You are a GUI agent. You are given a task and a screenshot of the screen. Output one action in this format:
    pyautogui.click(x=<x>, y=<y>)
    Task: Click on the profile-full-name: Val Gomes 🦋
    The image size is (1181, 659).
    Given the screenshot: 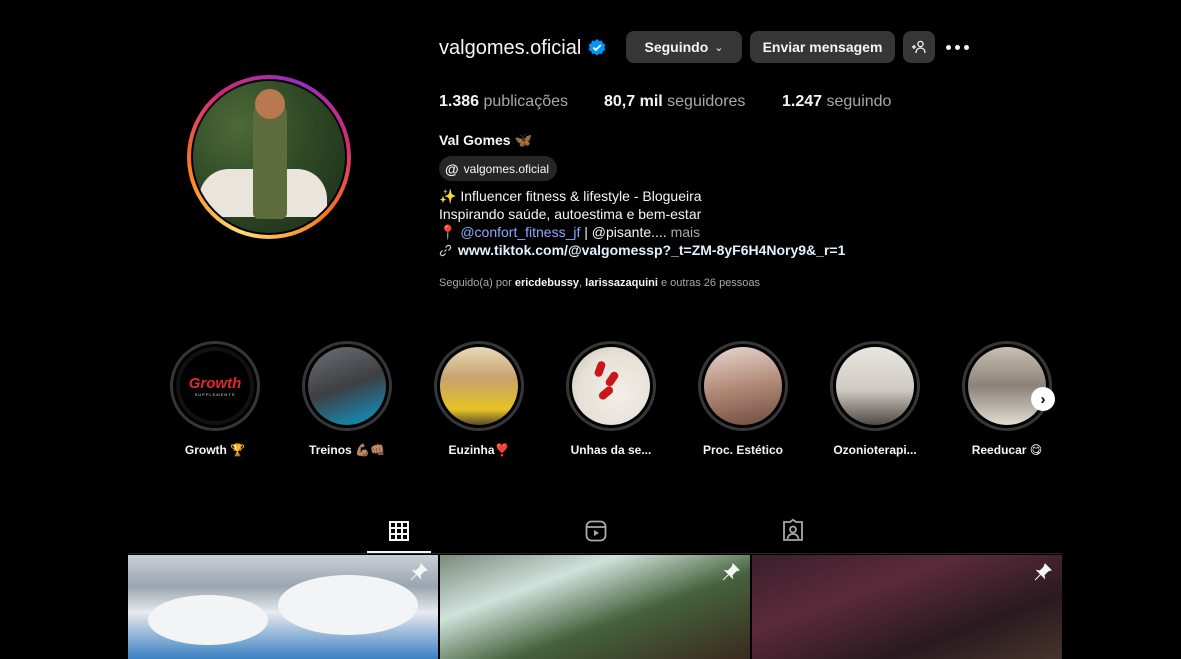 What is the action you would take?
    pyautogui.click(x=485, y=140)
    